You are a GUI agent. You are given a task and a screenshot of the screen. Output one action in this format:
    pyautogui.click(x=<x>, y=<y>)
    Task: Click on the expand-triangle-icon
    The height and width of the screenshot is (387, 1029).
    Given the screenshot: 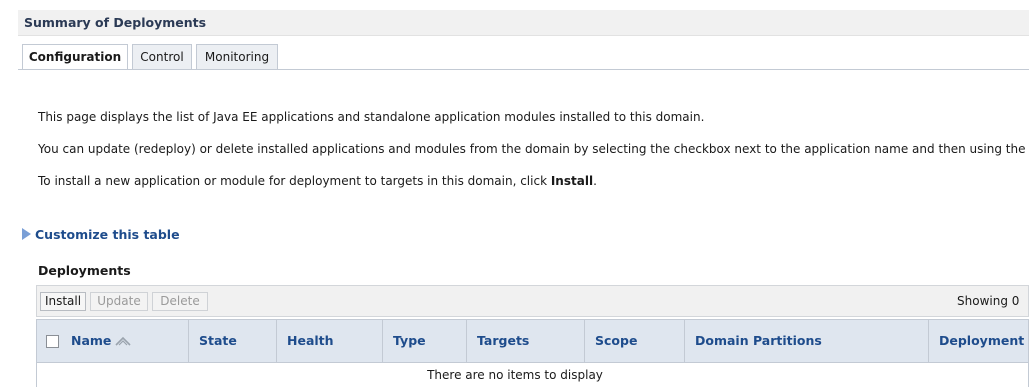 What is the action you would take?
    pyautogui.click(x=26, y=234)
    